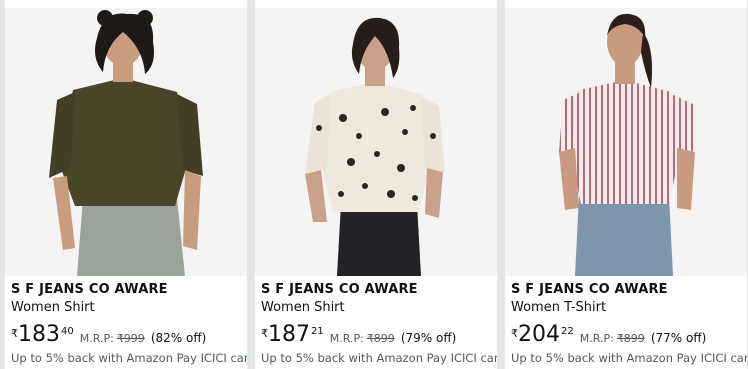 This screenshot has width=748, height=369. What do you see at coordinates (178, 338) in the screenshot?
I see `discount-text: (82% off)` at bounding box center [178, 338].